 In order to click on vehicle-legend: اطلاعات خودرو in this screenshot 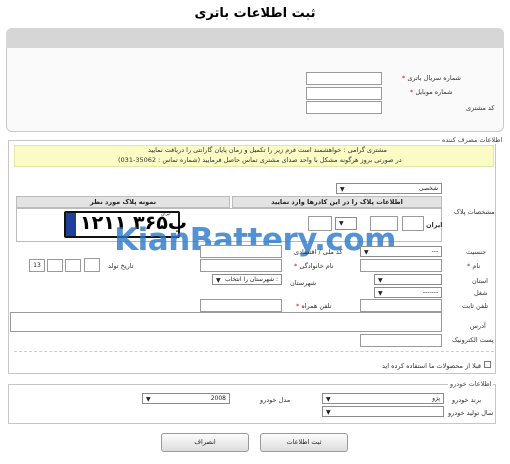, I will do `click(471, 384)`.